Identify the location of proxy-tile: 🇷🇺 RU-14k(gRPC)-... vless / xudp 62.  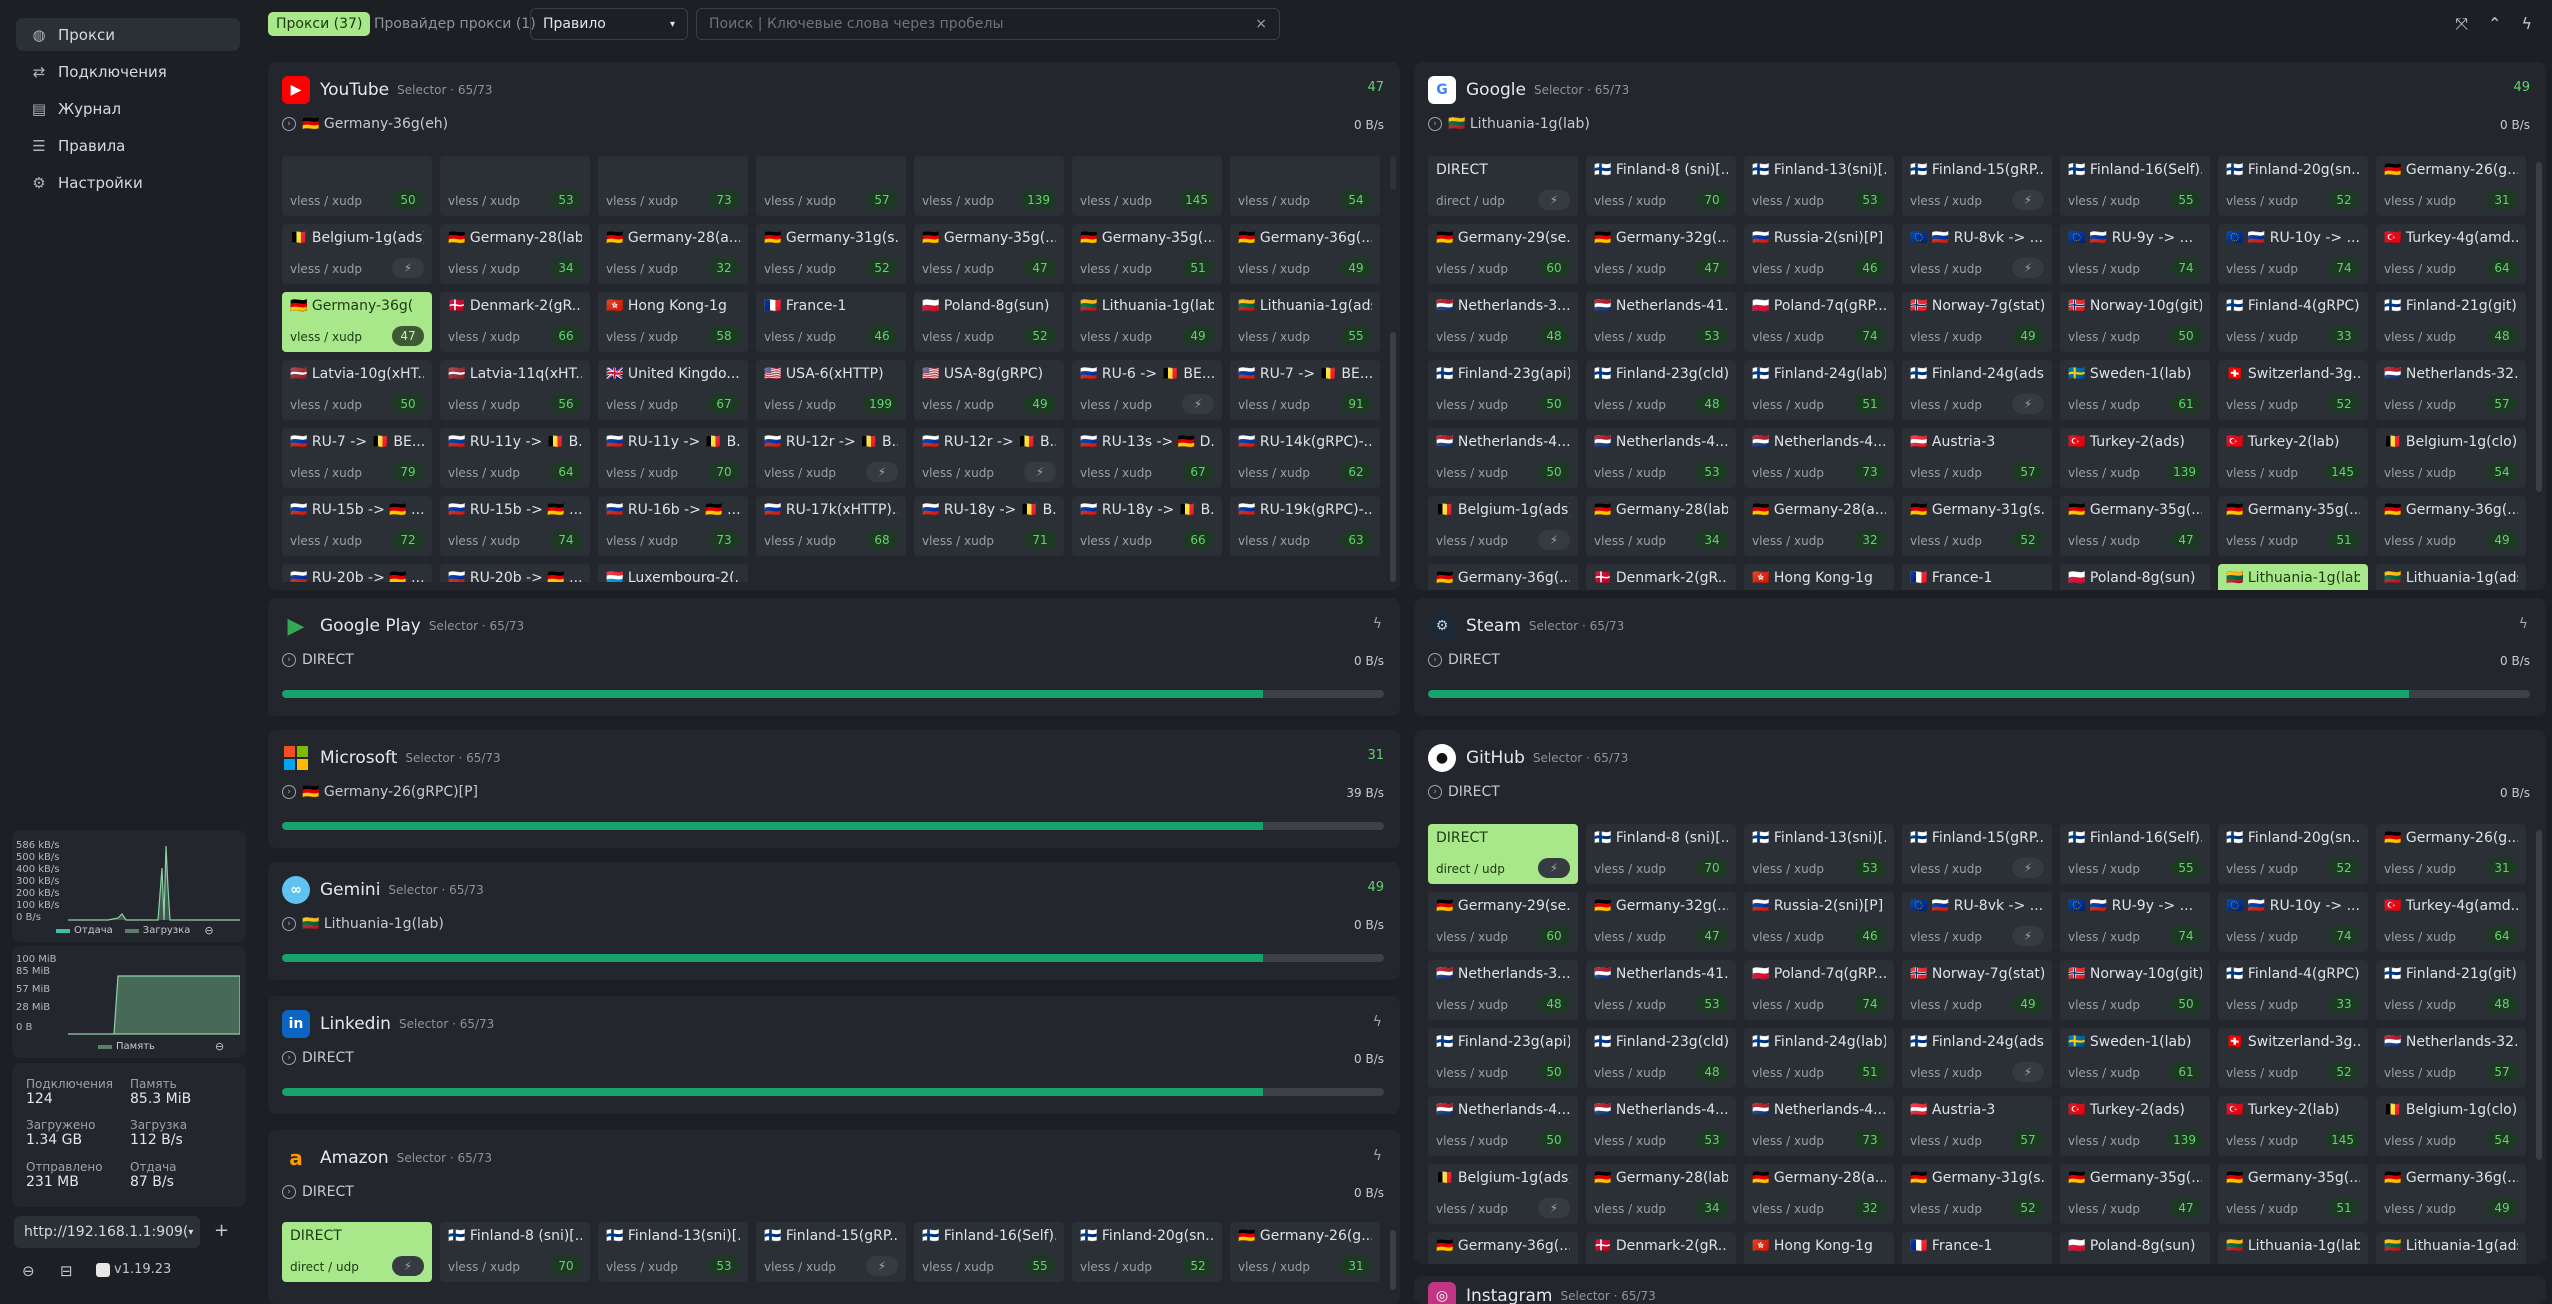
(1305, 458).